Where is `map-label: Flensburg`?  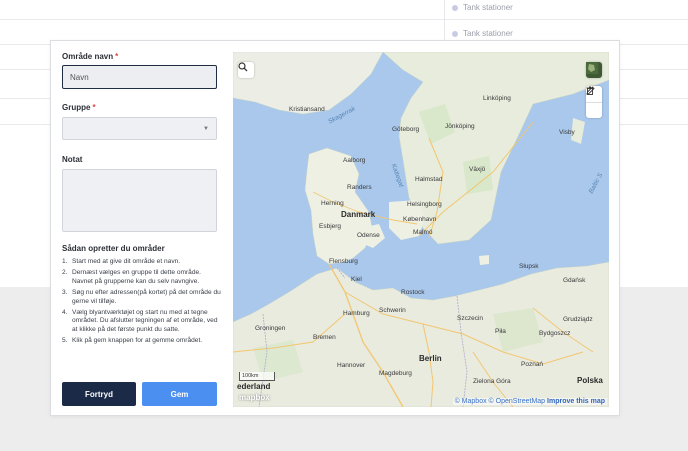 map-label: Flensburg is located at coordinates (343, 261).